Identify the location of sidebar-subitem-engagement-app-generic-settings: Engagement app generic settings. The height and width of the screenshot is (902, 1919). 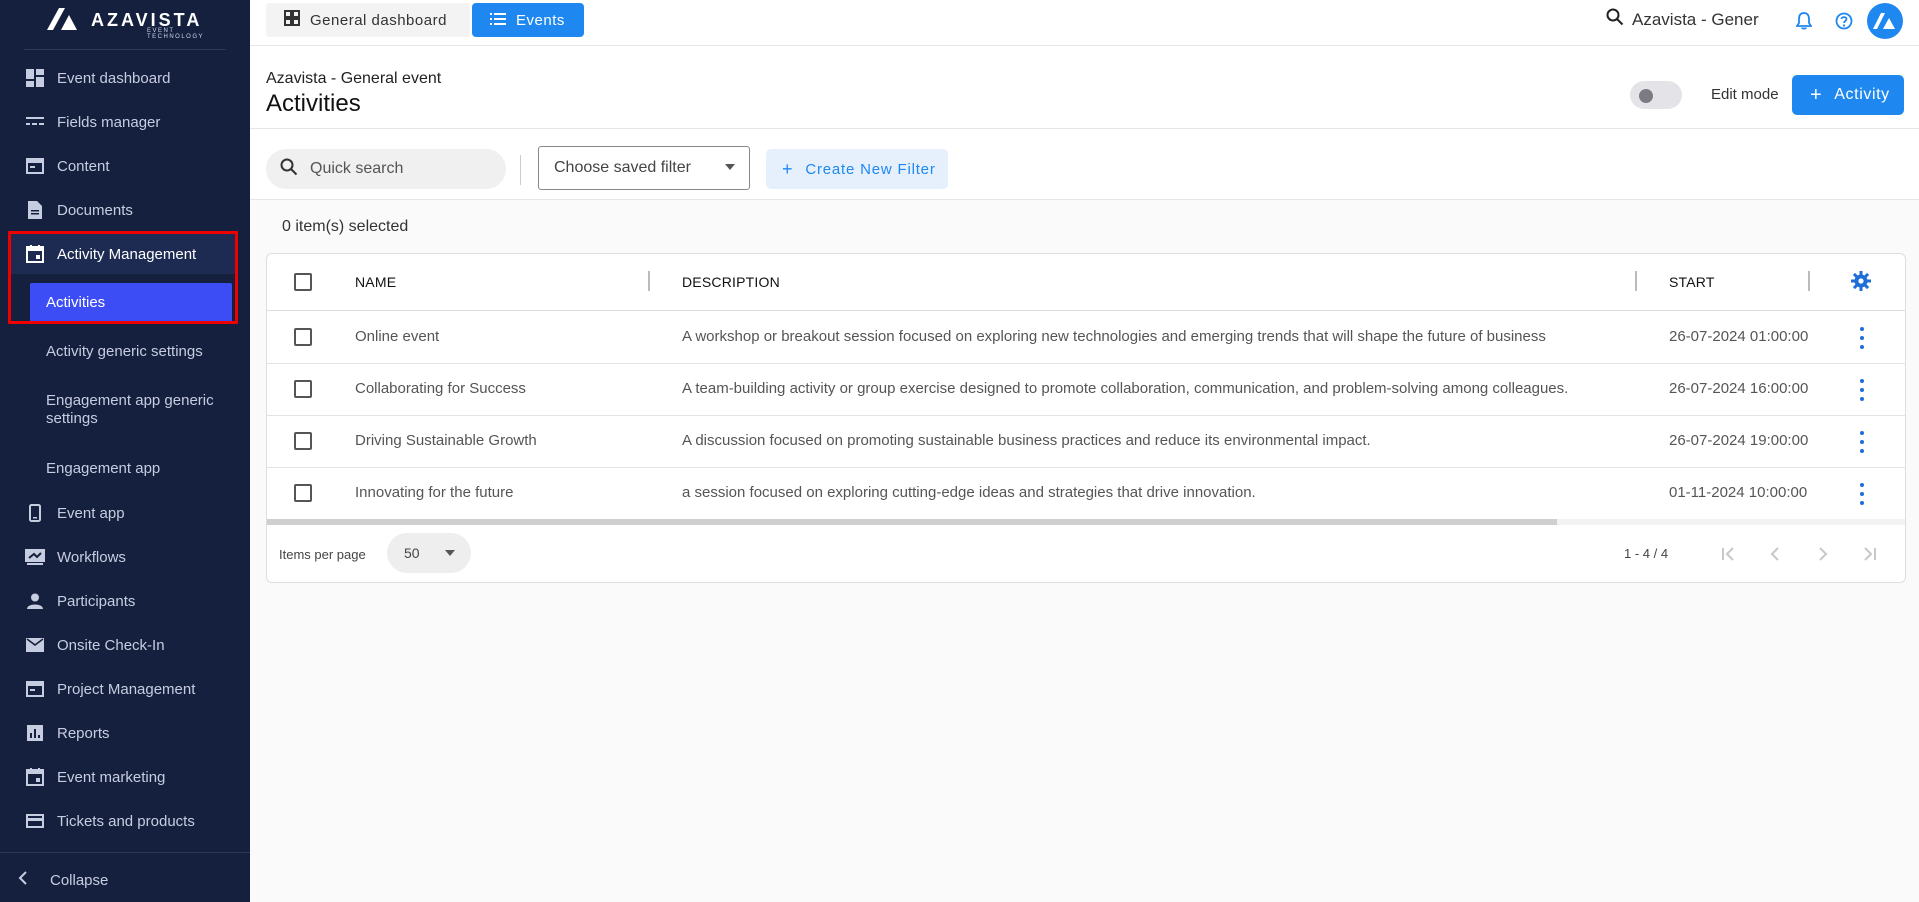
(125, 412).